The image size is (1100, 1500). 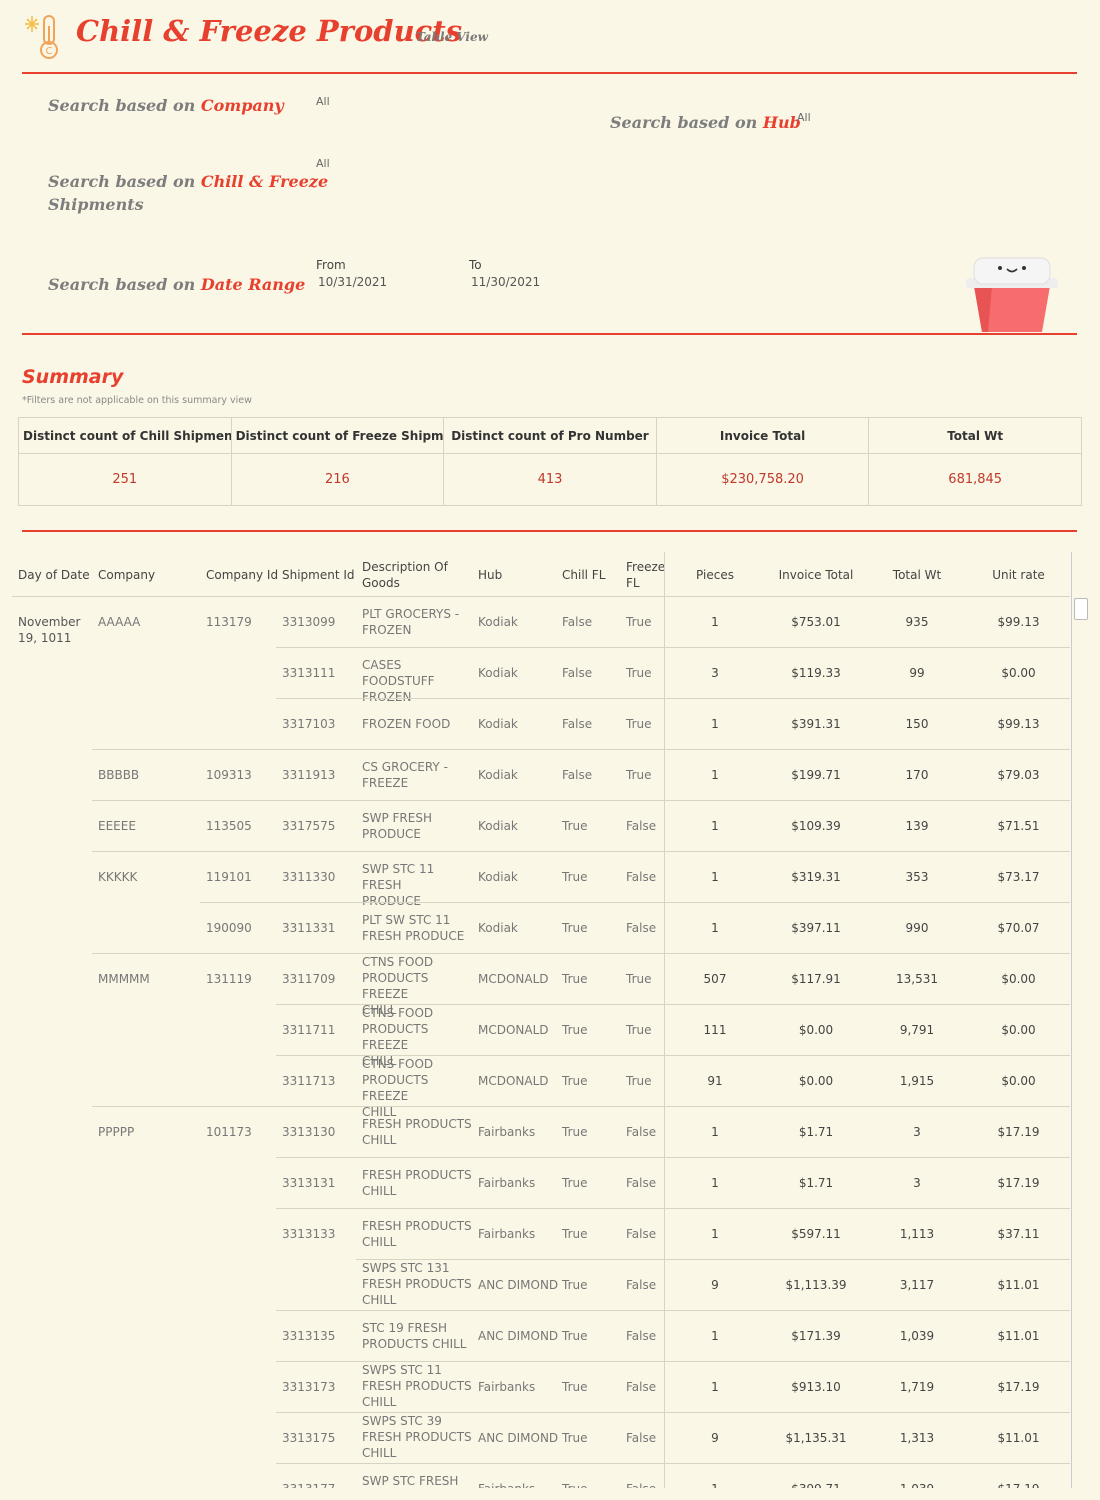 What do you see at coordinates (549, 531) in the screenshot?
I see `summary-divider` at bounding box center [549, 531].